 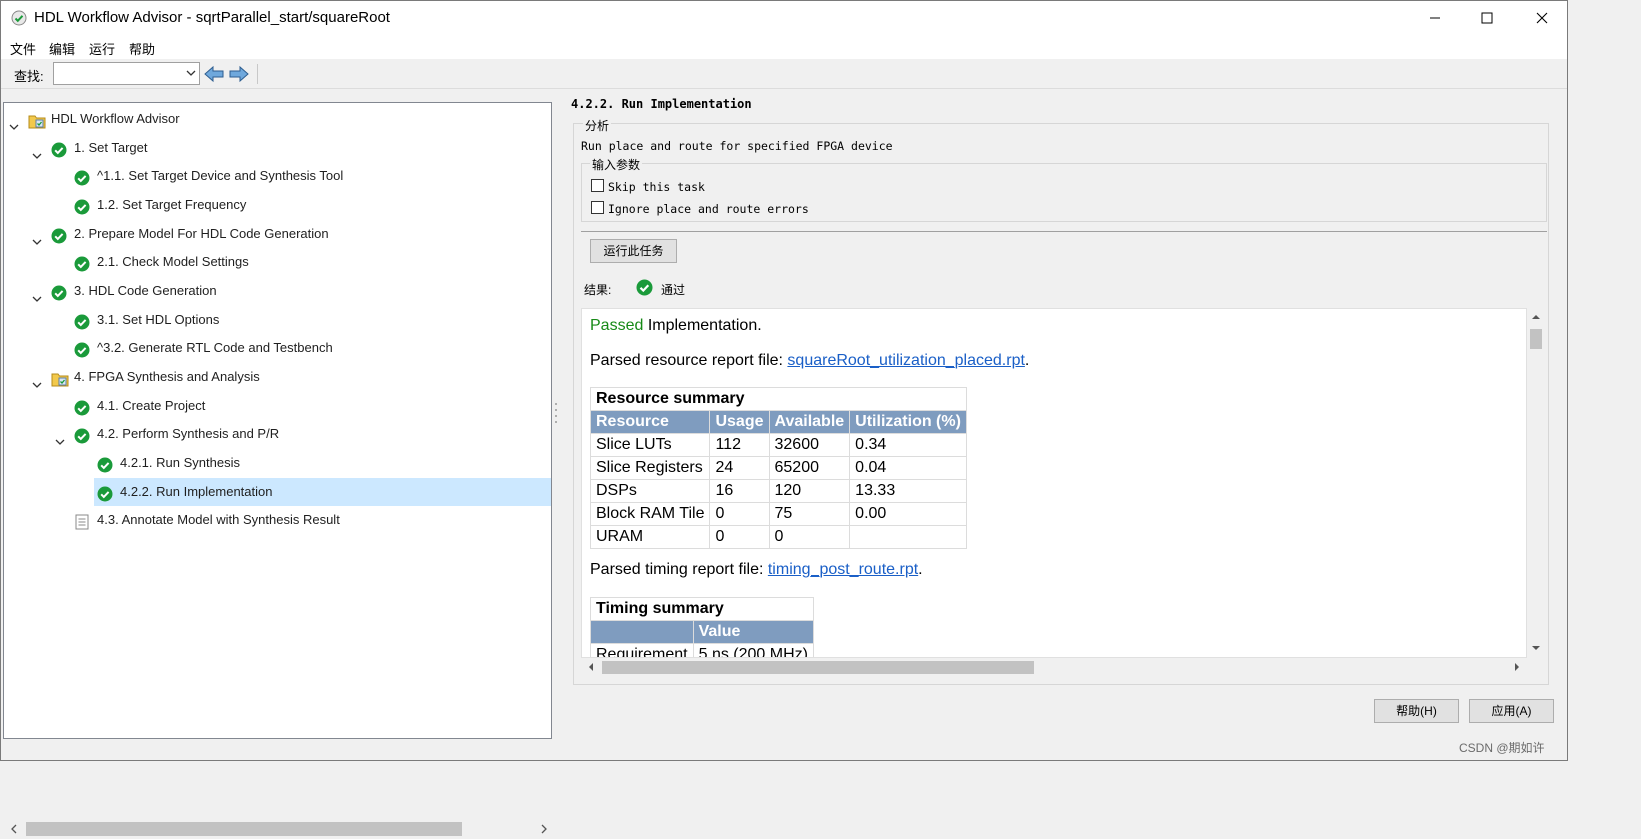 What do you see at coordinates (102, 48) in the screenshot?
I see `menu-run: 运行` at bounding box center [102, 48].